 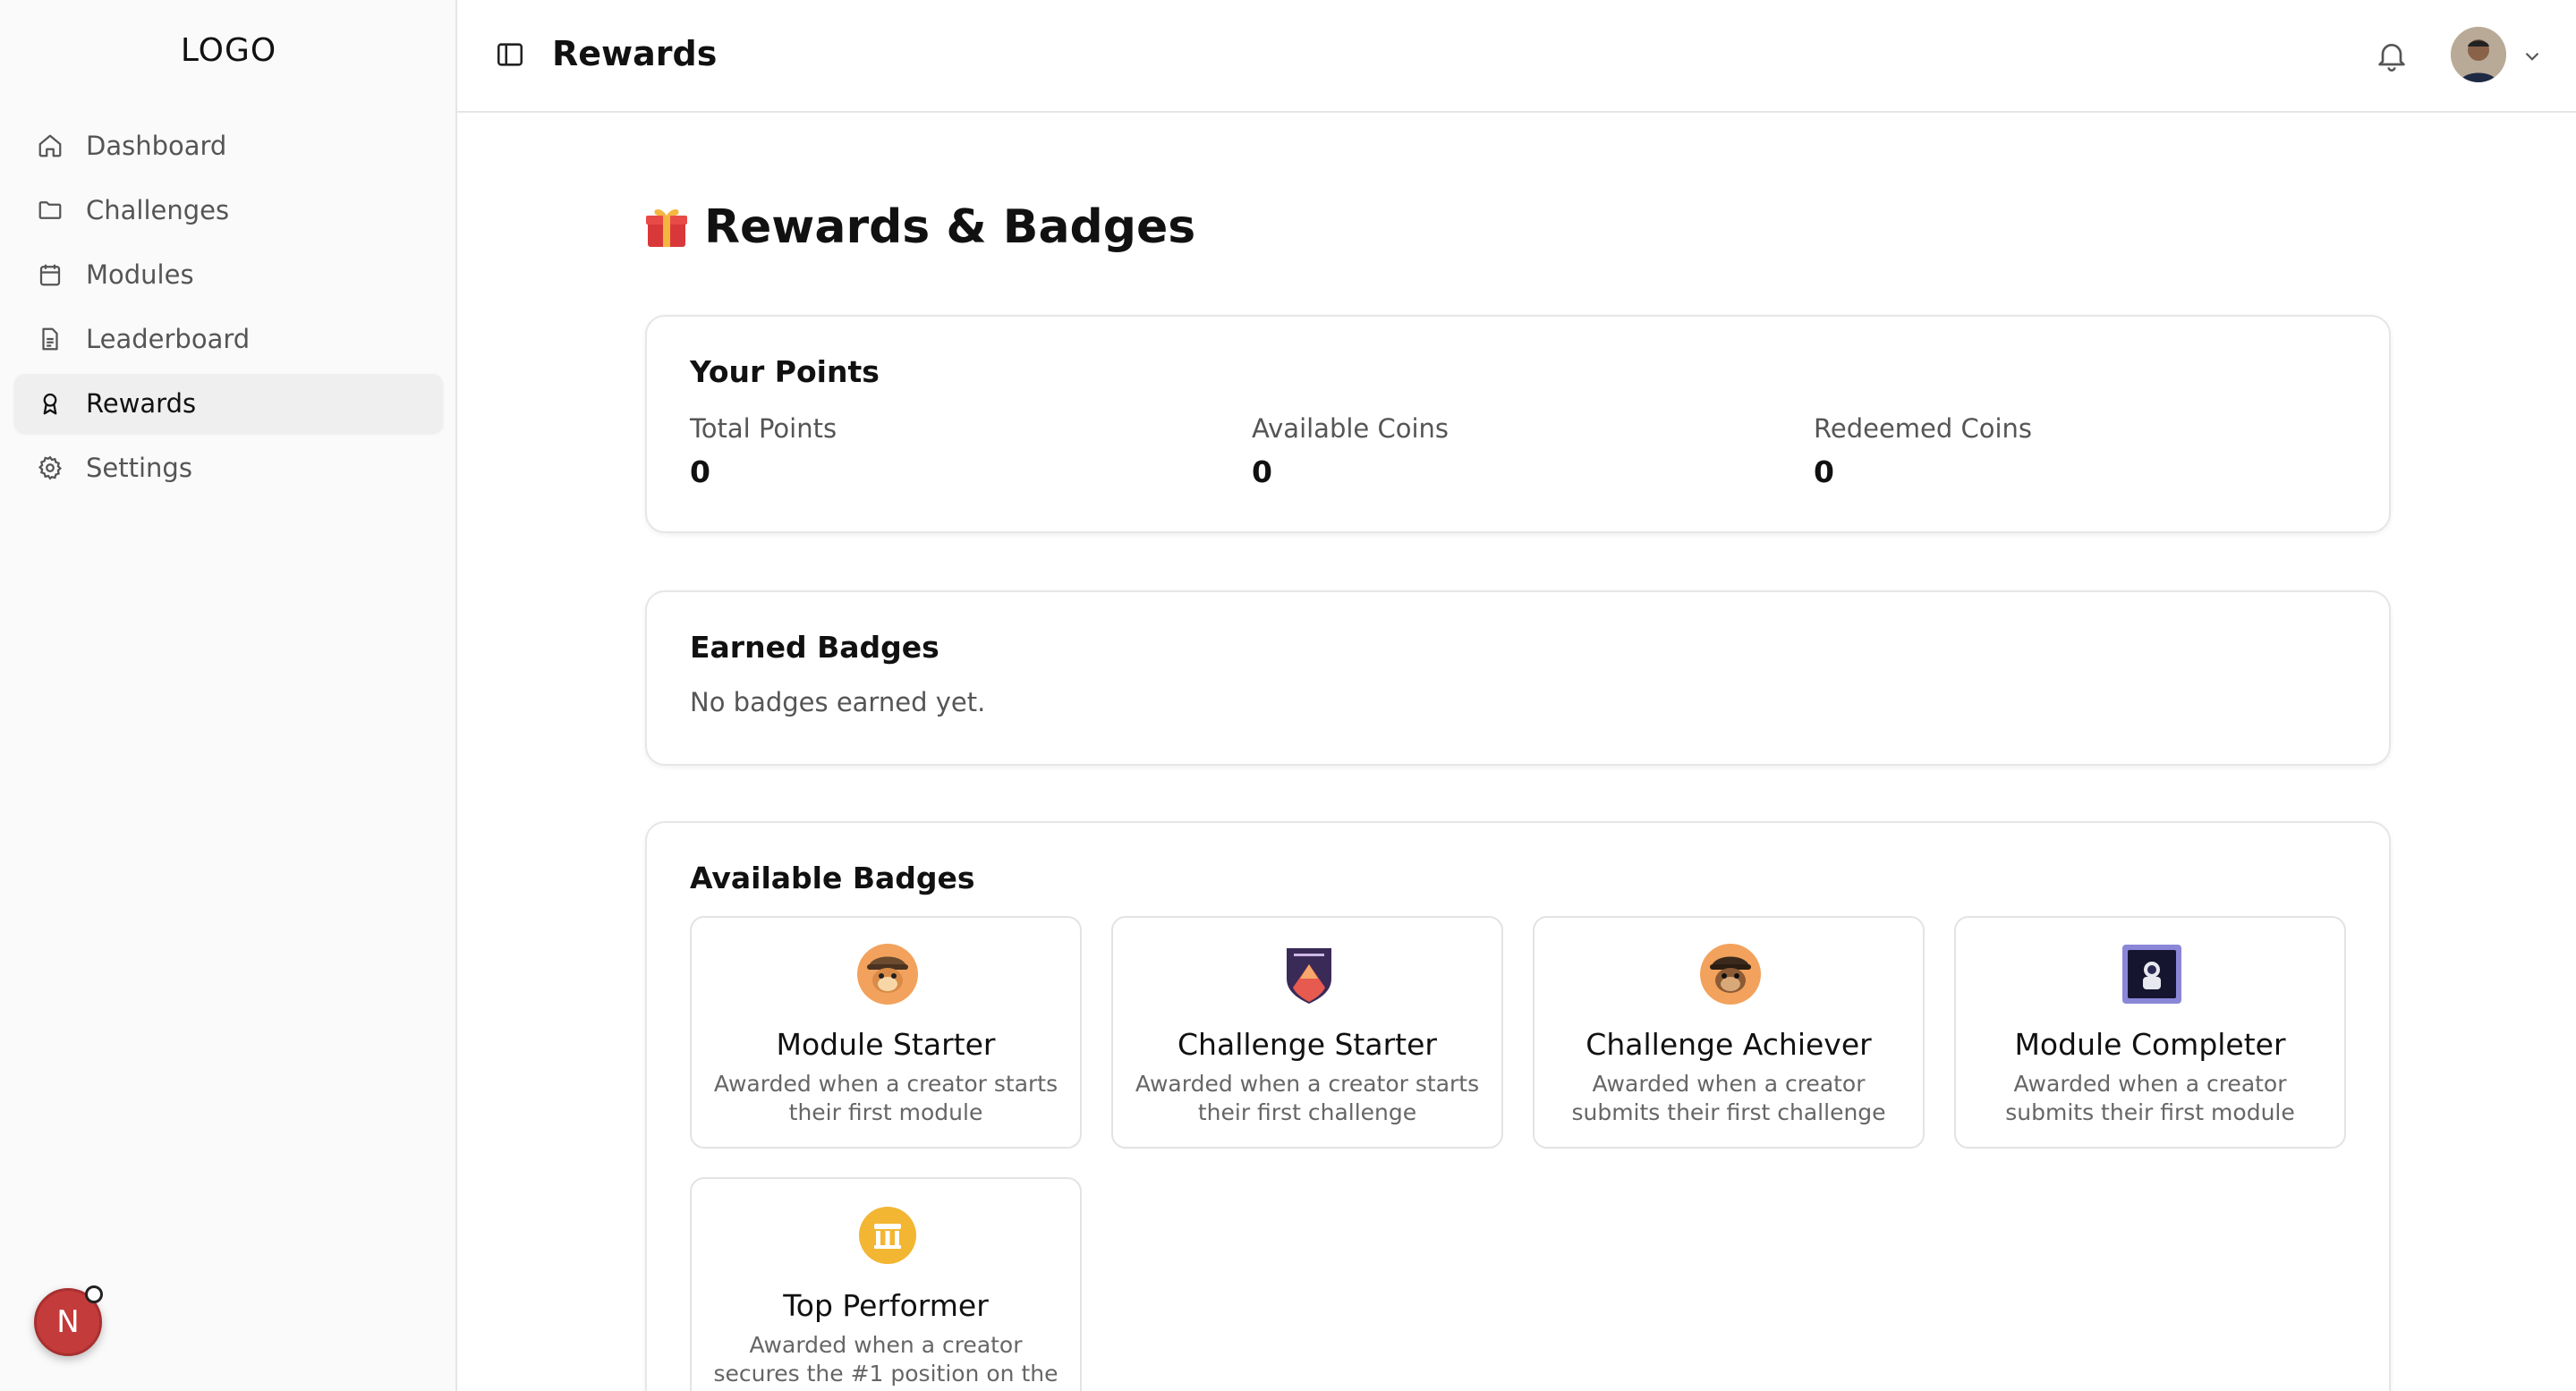 What do you see at coordinates (1350, 451) in the screenshot?
I see `available-coins-stat: Available Coins 0` at bounding box center [1350, 451].